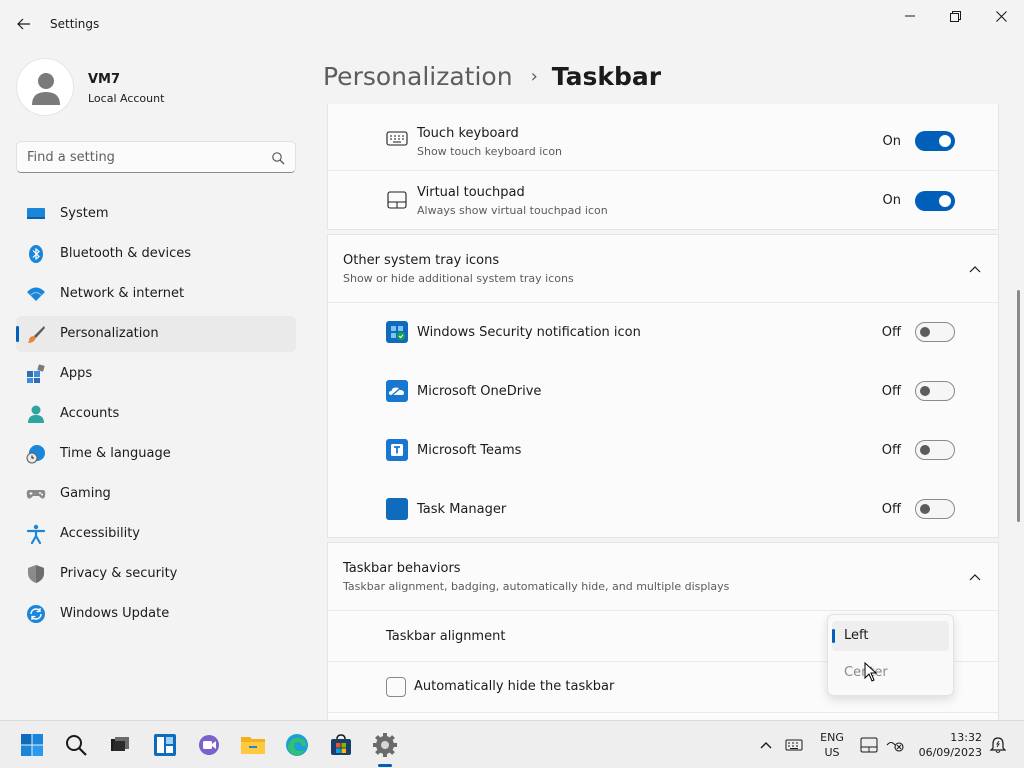 This screenshot has width=1024, height=768. I want to click on network-volume-tray-button, so click(895, 745).